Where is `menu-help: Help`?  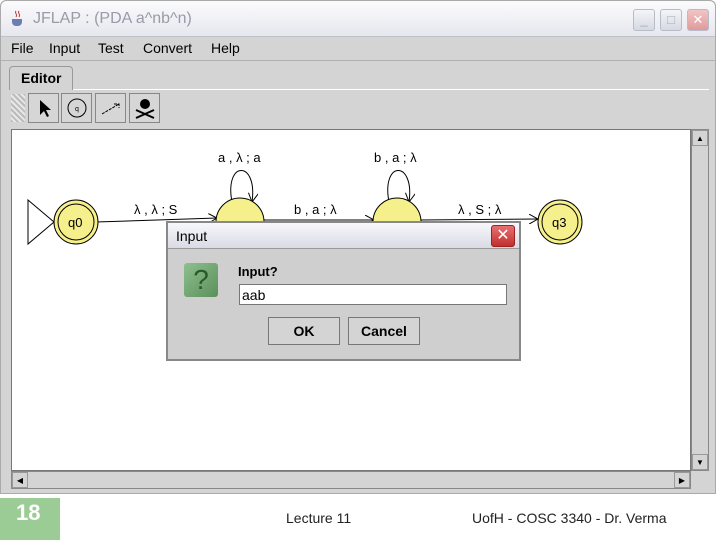
menu-help: Help is located at coordinates (225, 48).